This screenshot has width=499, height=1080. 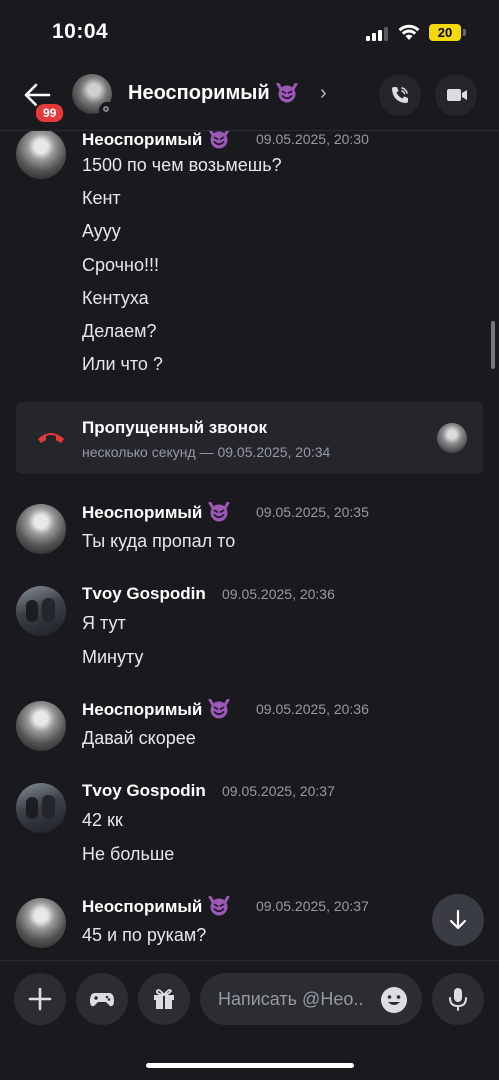 I want to click on jump-to-latest-button, so click(x=458, y=920).